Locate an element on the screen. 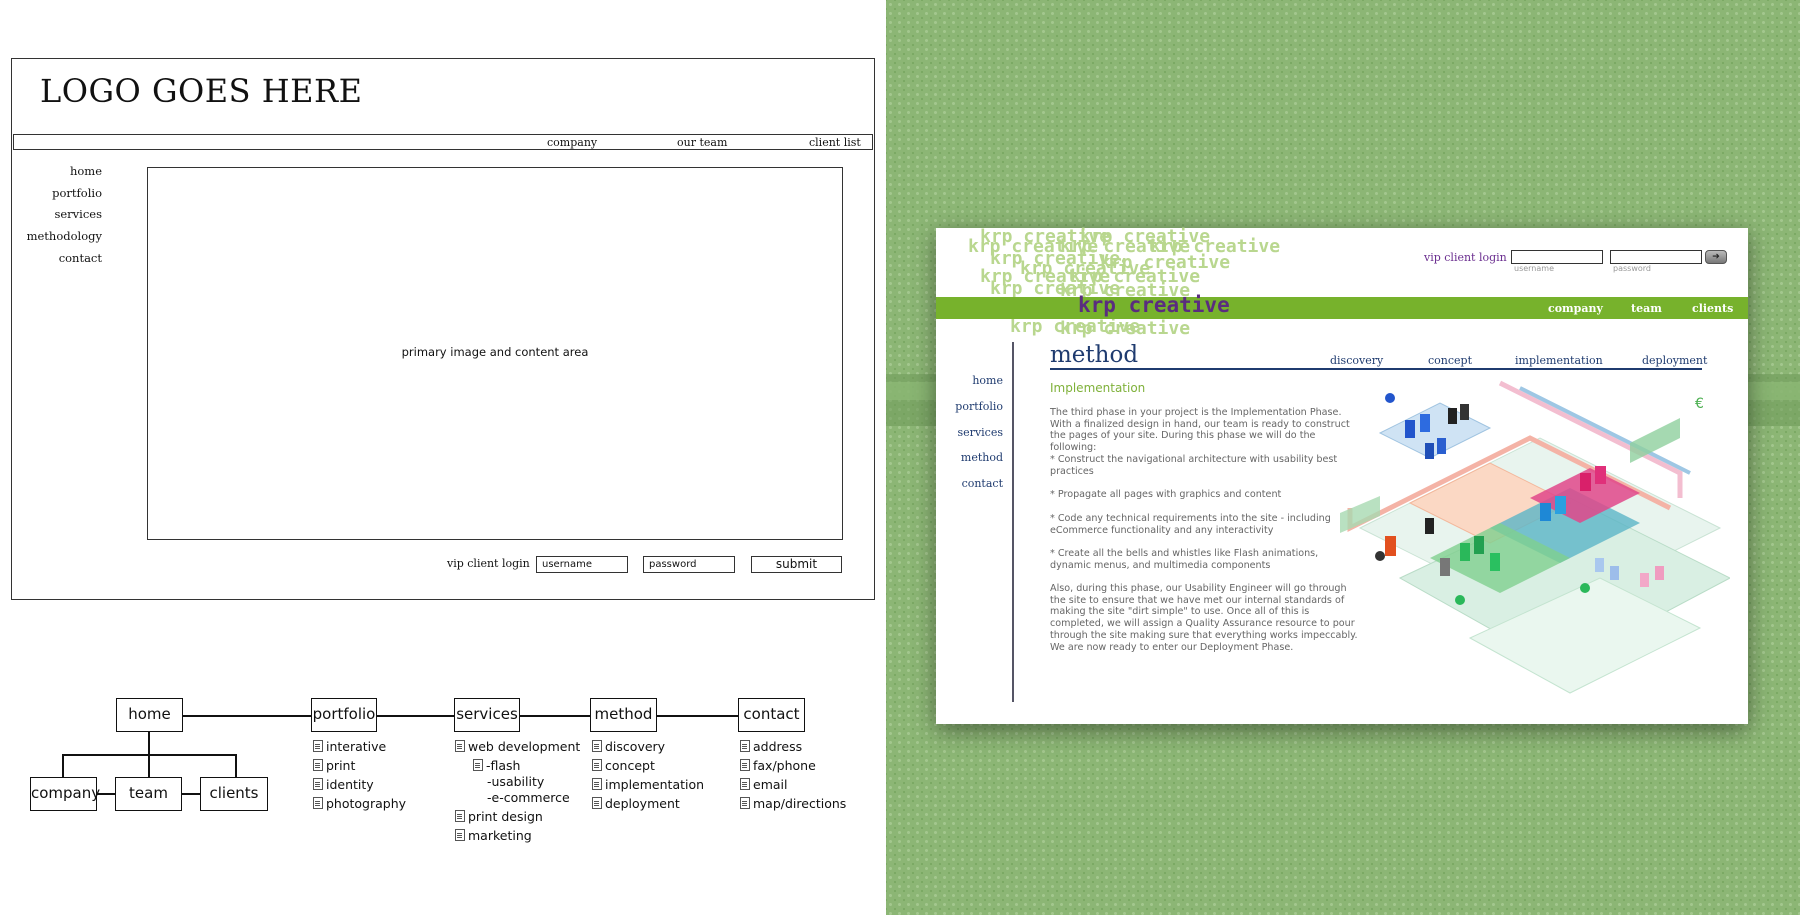 The width and height of the screenshot is (1800, 915). username-hint: username is located at coordinates (1534, 268).